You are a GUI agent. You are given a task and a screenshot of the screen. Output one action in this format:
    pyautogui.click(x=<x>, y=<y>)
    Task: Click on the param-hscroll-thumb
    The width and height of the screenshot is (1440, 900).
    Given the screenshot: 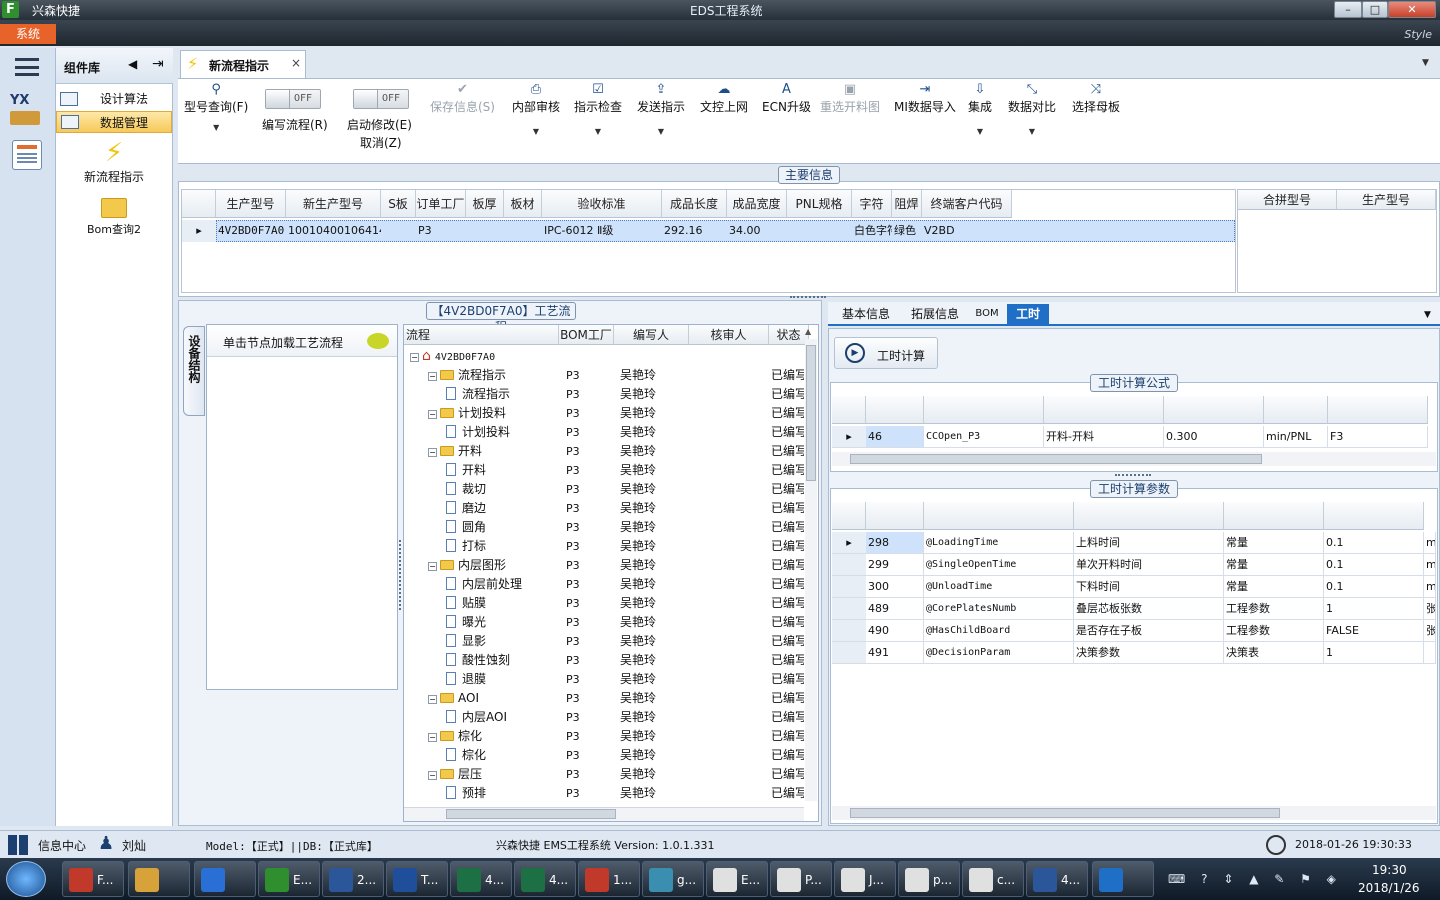 What is the action you would take?
    pyautogui.click(x=1065, y=813)
    